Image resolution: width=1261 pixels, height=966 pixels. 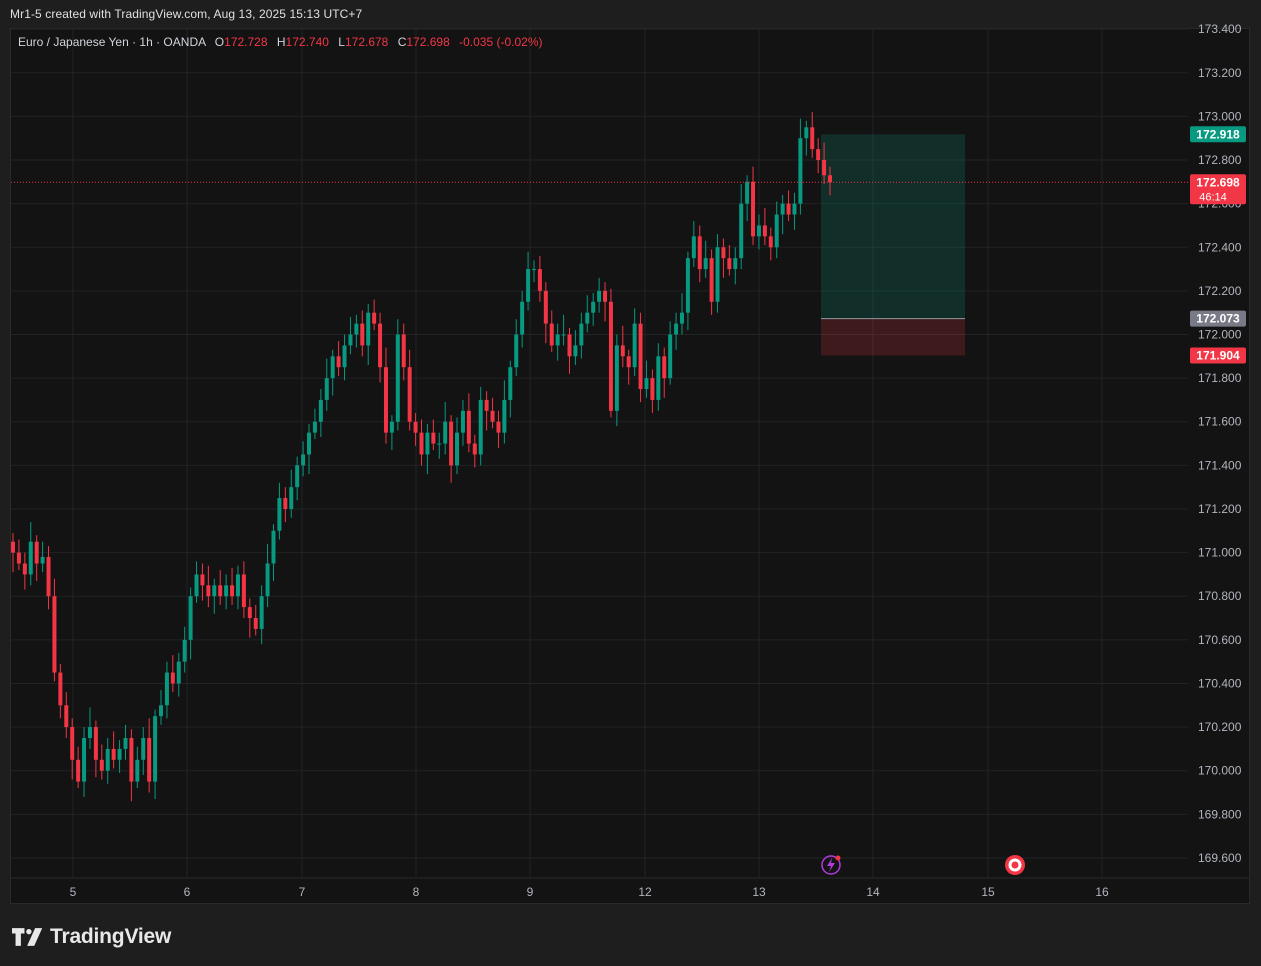 I want to click on last-price-tag-value: 172.698, so click(x=1218, y=182).